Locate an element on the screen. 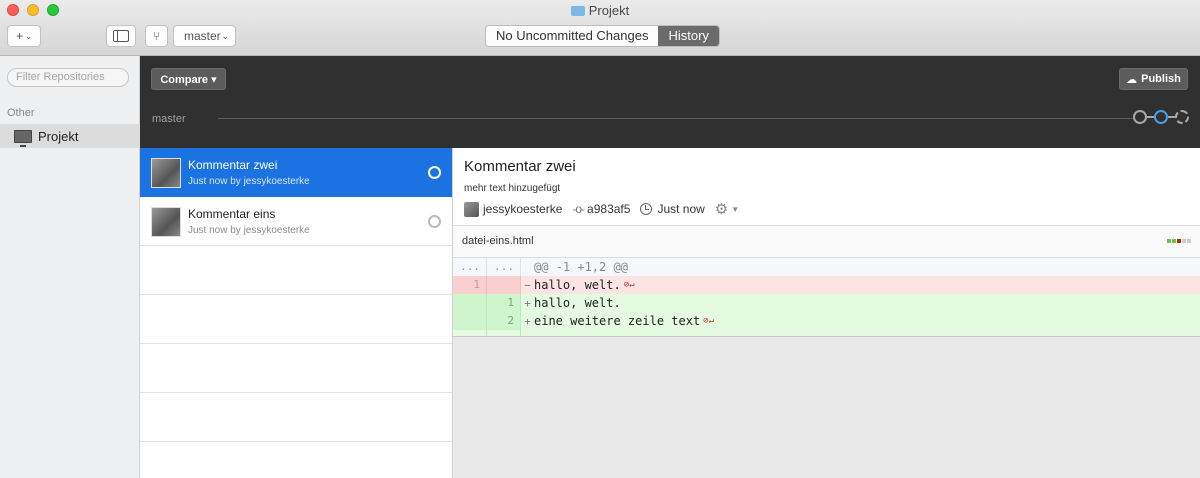 The width and height of the screenshot is (1200, 478). branch-name: master is located at coordinates (169, 119).